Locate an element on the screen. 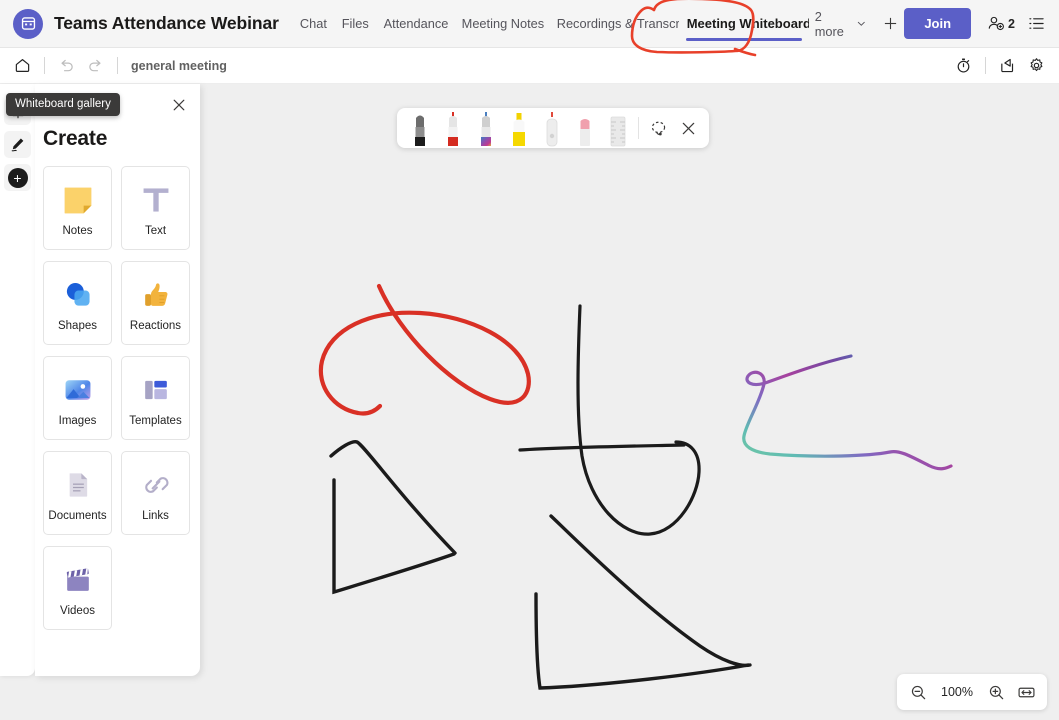 Image resolution: width=1059 pixels, height=720 pixels. create-card-reactions: Reactions is located at coordinates (155, 303).